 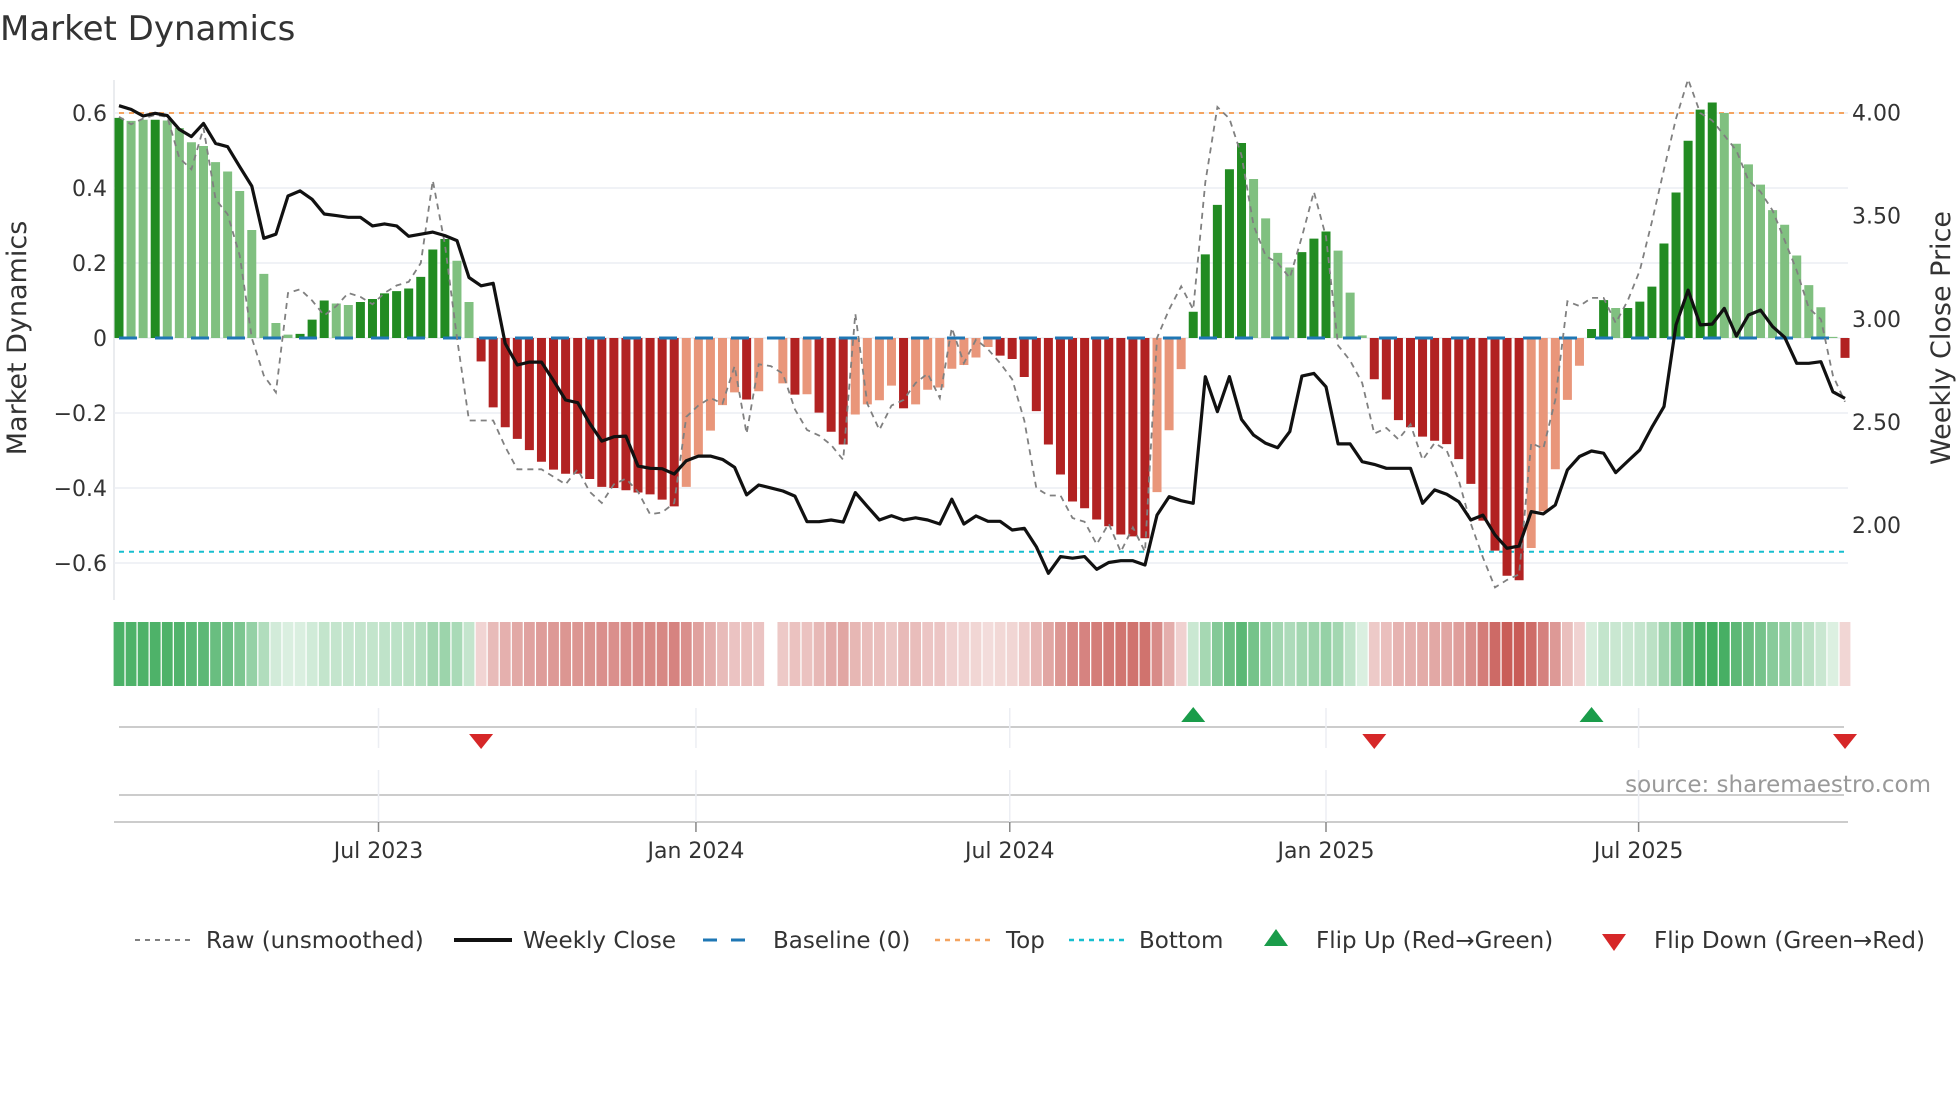 I want to click on legend-bottom-label: Bottom, so click(x=1181, y=941).